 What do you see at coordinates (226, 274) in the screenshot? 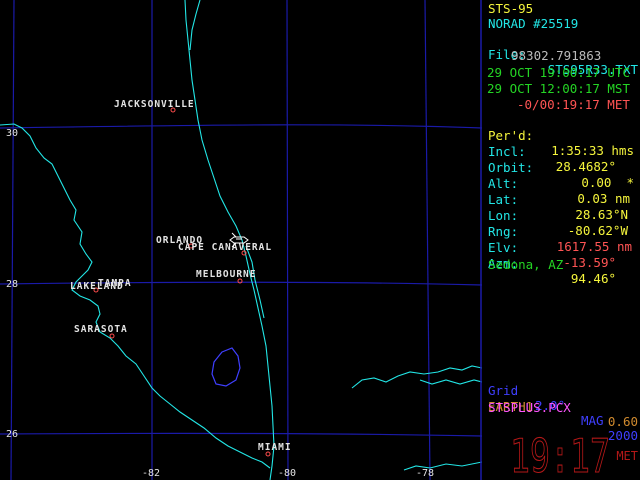
I see `city-label-melbourne: MELBOURNE` at bounding box center [226, 274].